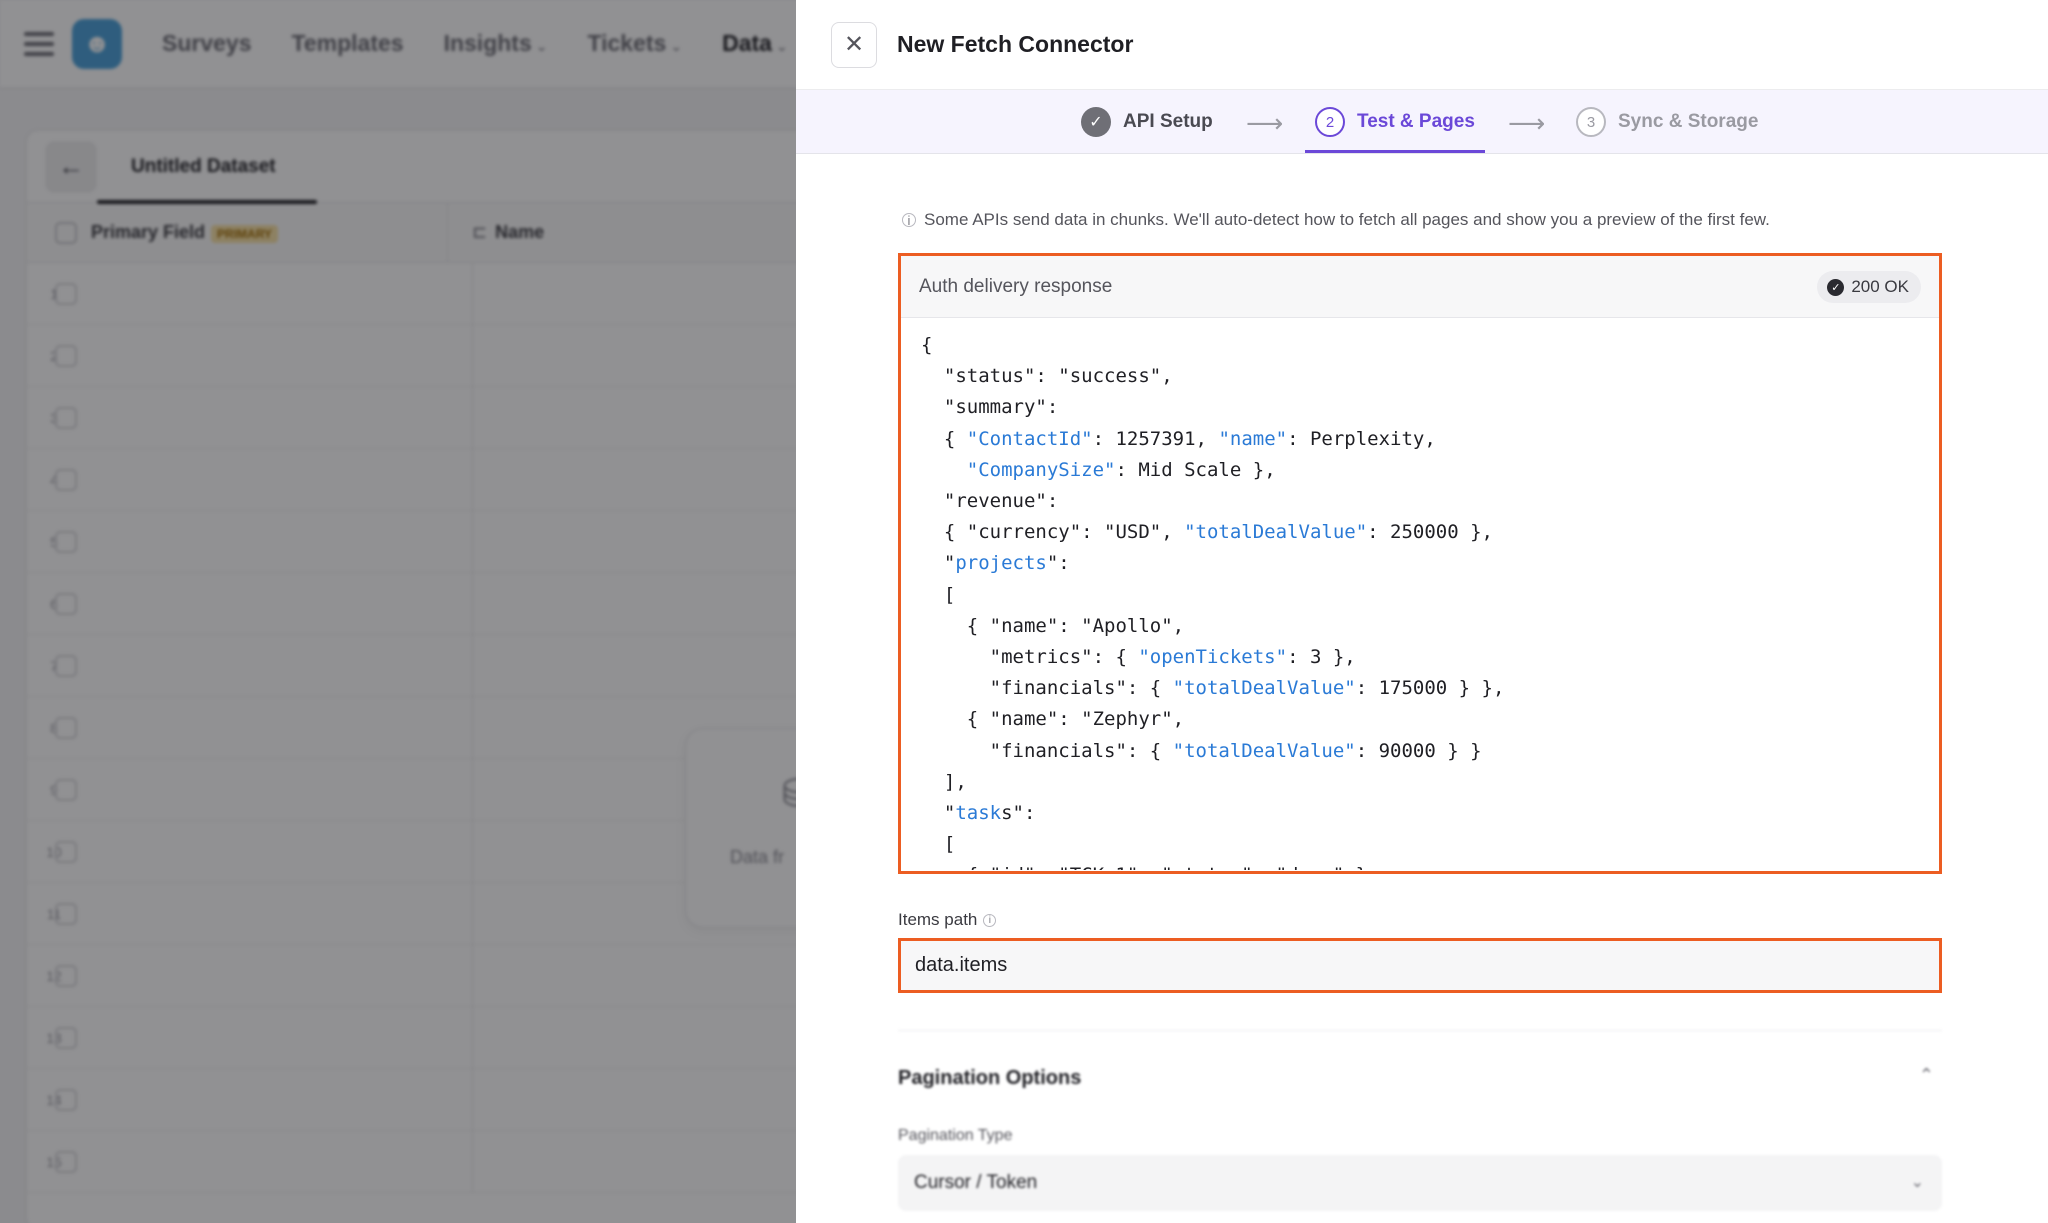  What do you see at coordinates (978, 813) in the screenshot?
I see `json-key-token: task` at bounding box center [978, 813].